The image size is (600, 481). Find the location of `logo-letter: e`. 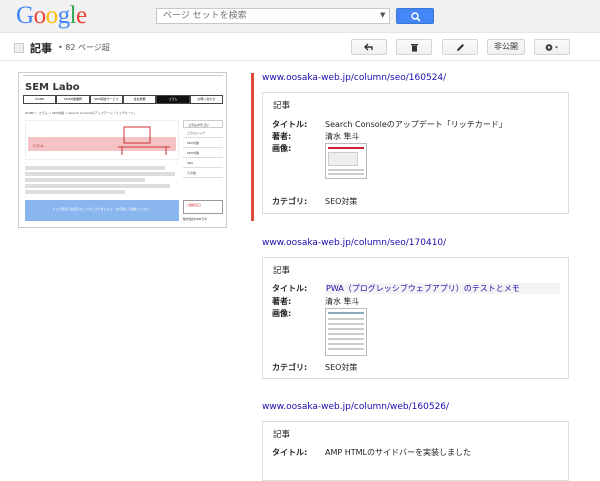

logo-letter: e is located at coordinates (81, 15).